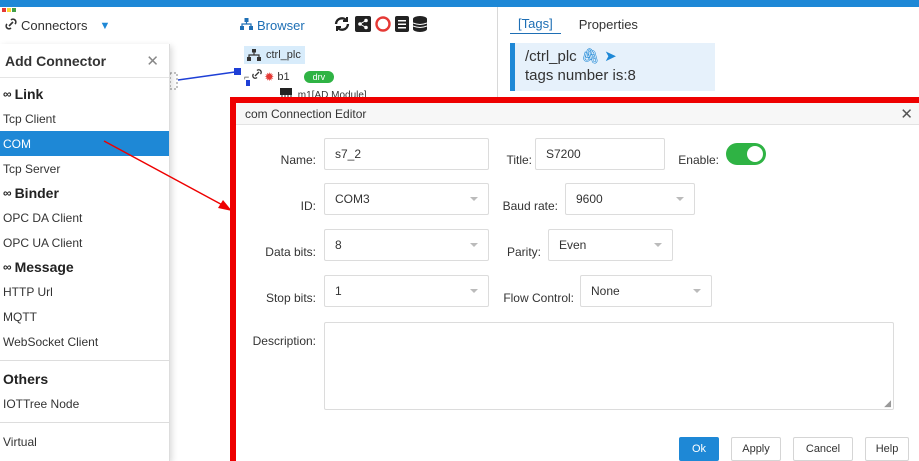 The height and width of the screenshot is (461, 919). I want to click on menu-group-label: Link, so click(29, 94).